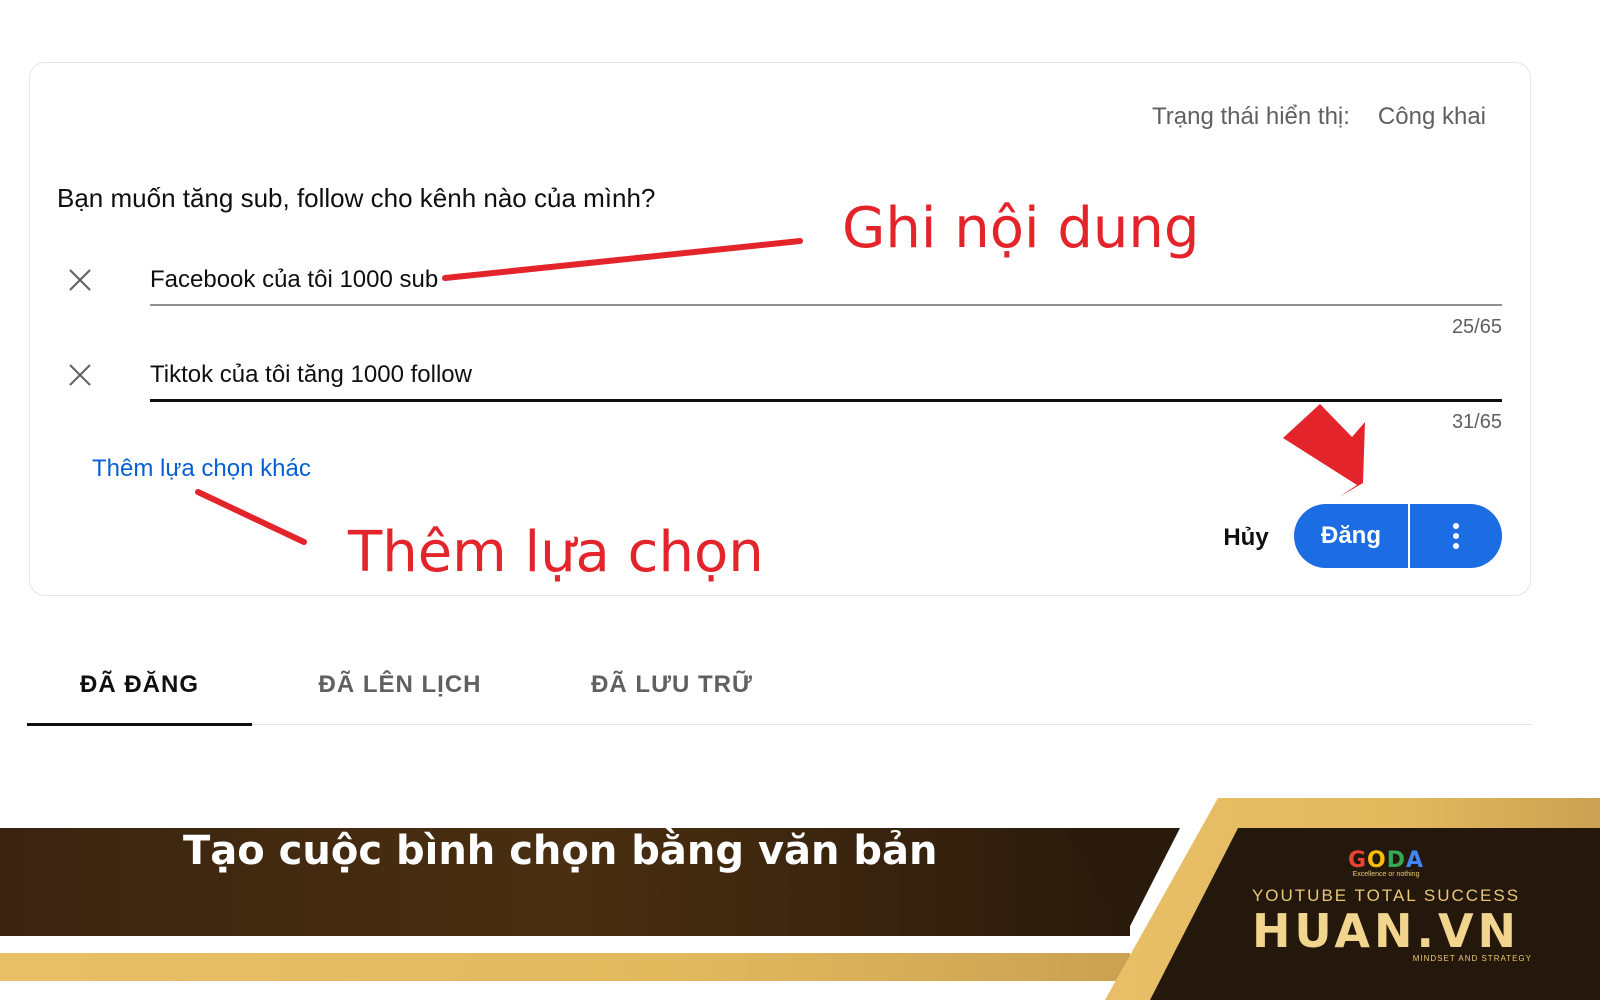 Image resolution: width=1600 pixels, height=1000 pixels. I want to click on poll-option-2: Tiktok của tôi tăng 1000 follow 31/65, so click(782, 394).